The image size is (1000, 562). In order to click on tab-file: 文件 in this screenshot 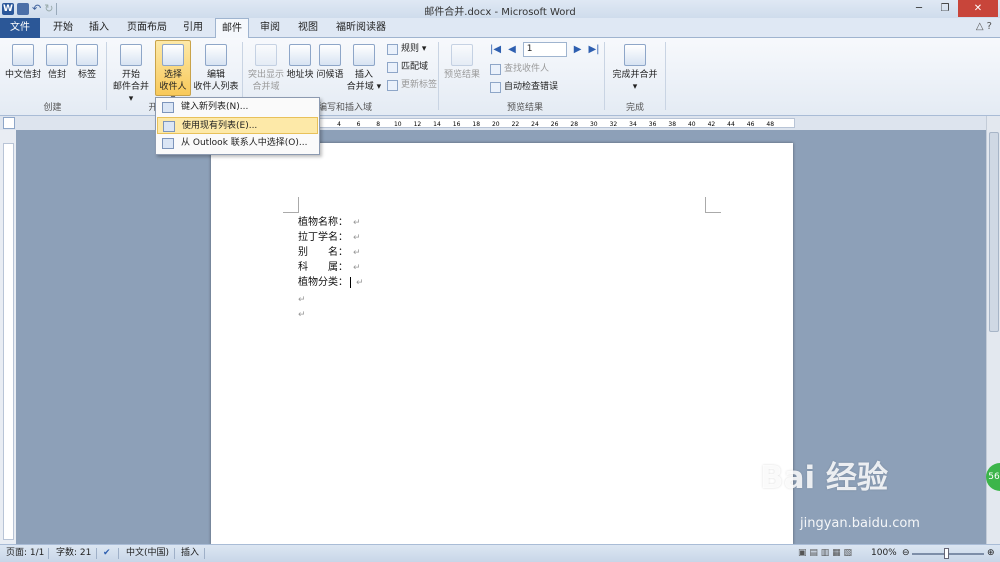, I will do `click(20, 28)`.